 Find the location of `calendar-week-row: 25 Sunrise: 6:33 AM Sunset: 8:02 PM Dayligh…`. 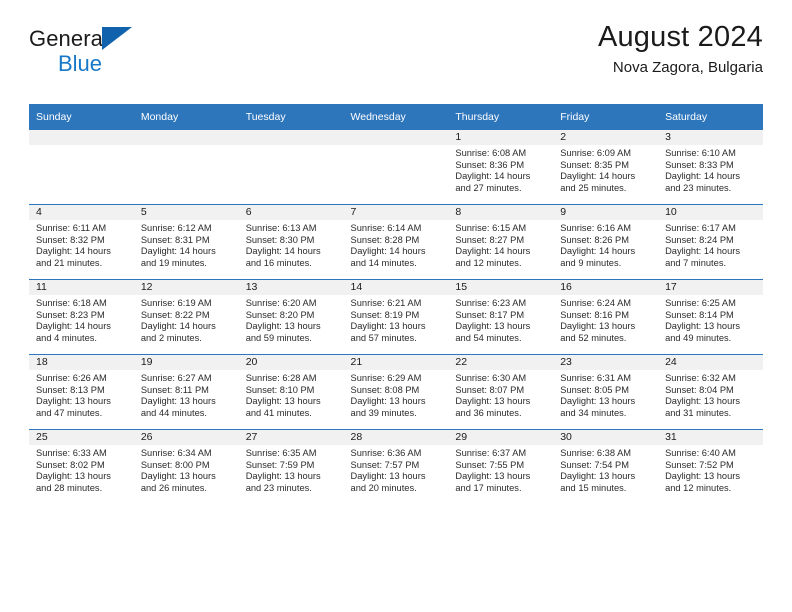

calendar-week-row: 25 Sunrise: 6:33 AM Sunset: 8:02 PM Dayligh… is located at coordinates (396, 466).